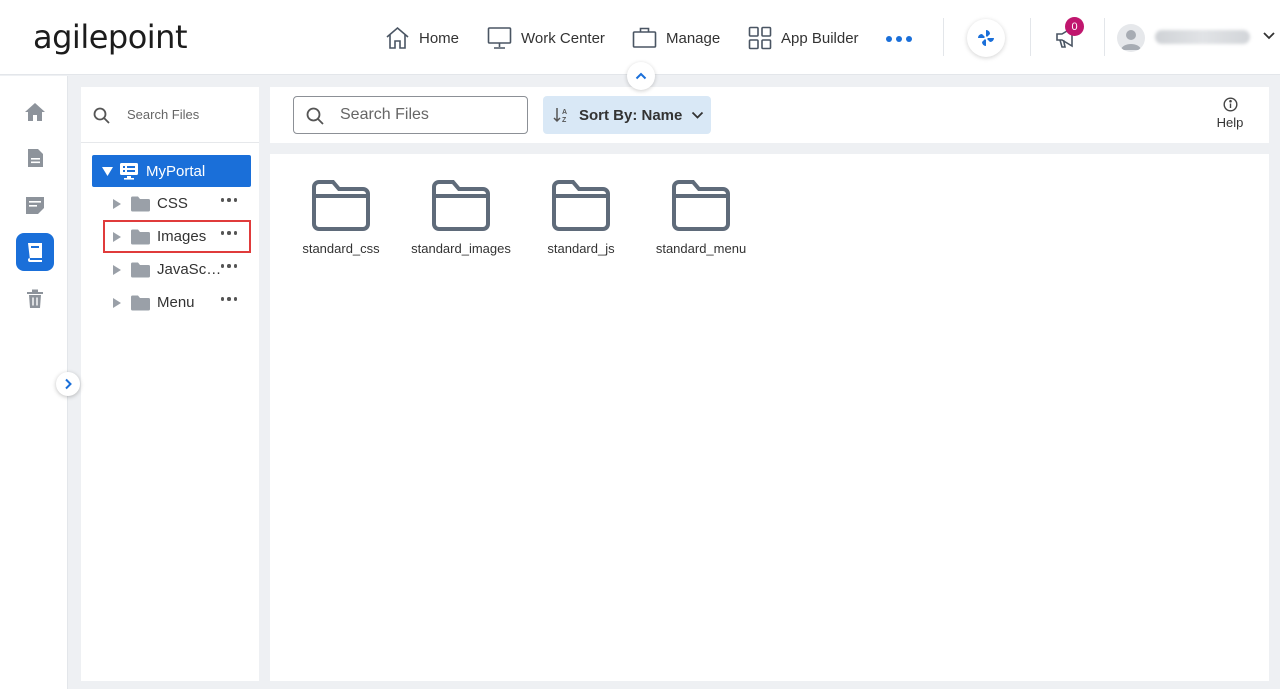 This screenshot has height=689, width=1280. I want to click on rail-item-recycle-bin, so click(35, 299).